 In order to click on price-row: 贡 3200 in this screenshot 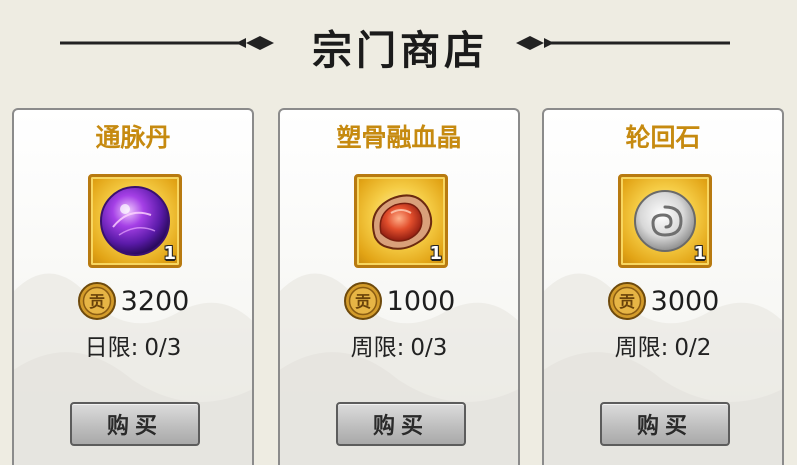, I will do `click(133, 301)`.